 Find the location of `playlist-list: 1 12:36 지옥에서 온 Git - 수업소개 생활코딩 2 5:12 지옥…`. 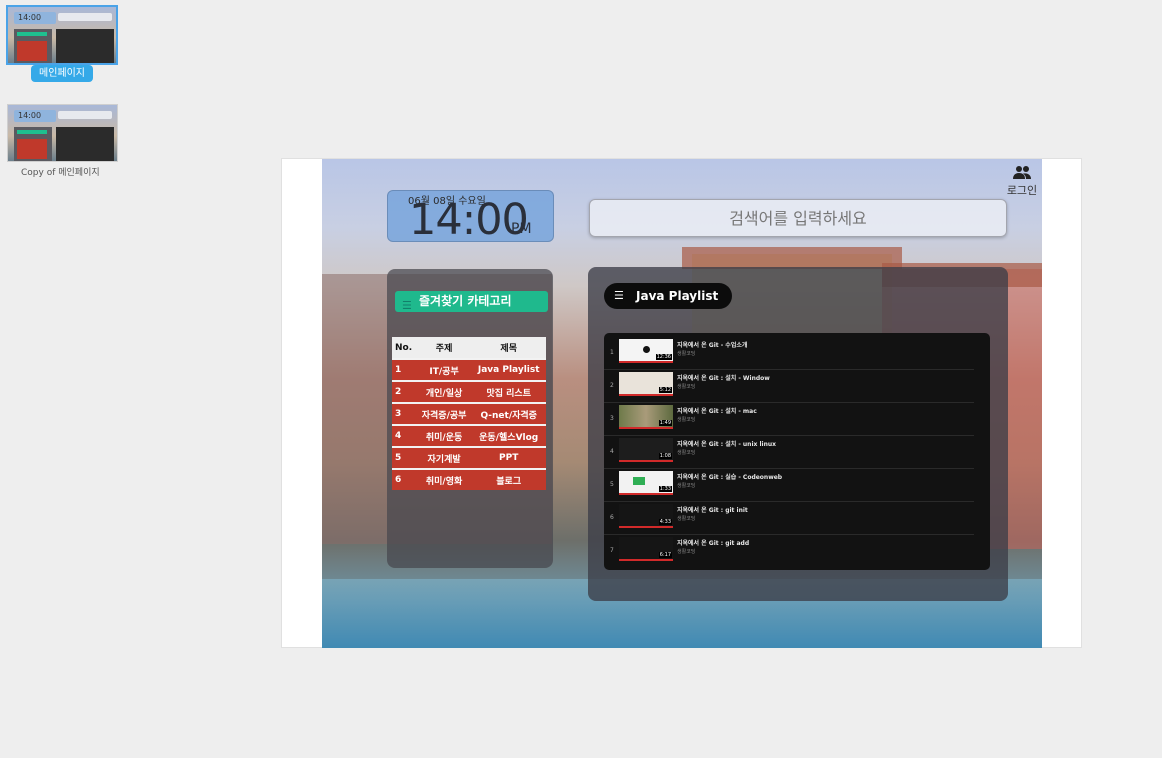

playlist-list: 1 12:36 지옥에서 온 Git - 수업소개 생활코딩 2 5:12 지옥… is located at coordinates (797, 451).